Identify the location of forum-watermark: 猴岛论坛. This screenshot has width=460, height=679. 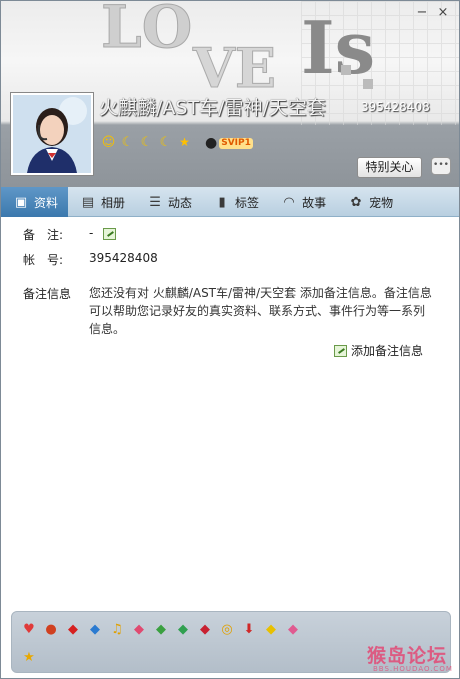
(407, 656).